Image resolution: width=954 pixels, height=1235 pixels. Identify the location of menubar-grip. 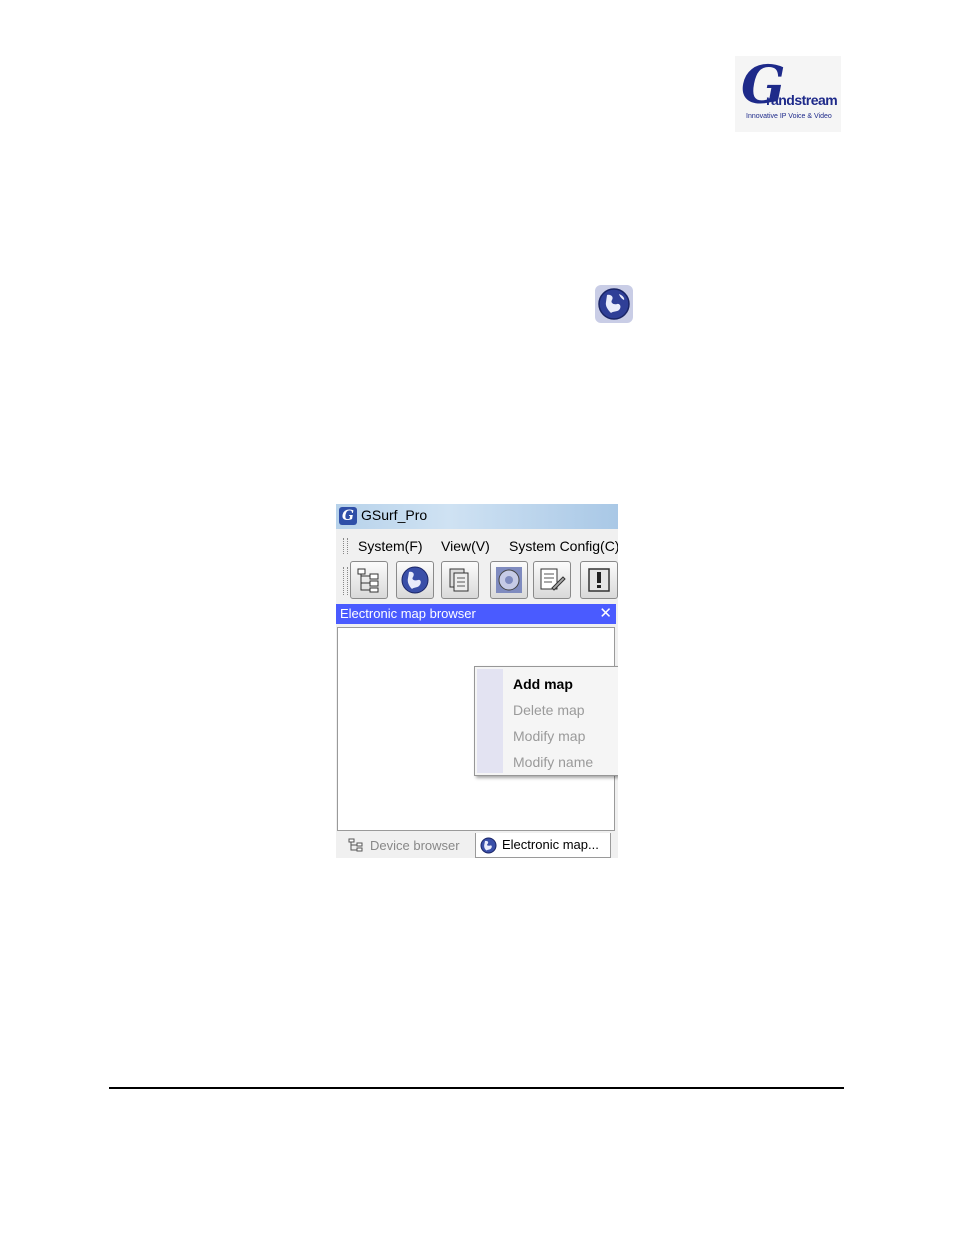
(345, 546).